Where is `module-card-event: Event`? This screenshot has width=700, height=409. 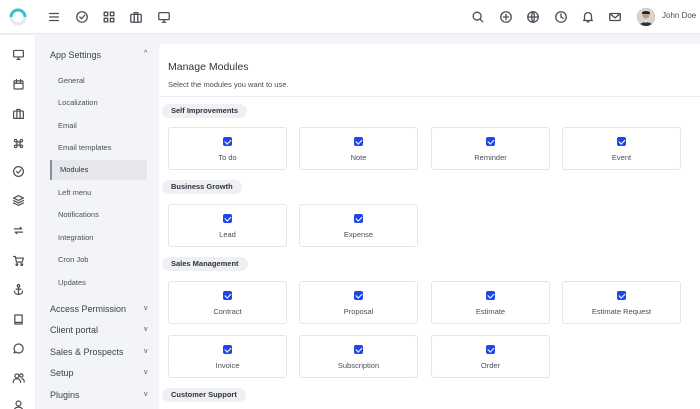 module-card-event: Event is located at coordinates (621, 148).